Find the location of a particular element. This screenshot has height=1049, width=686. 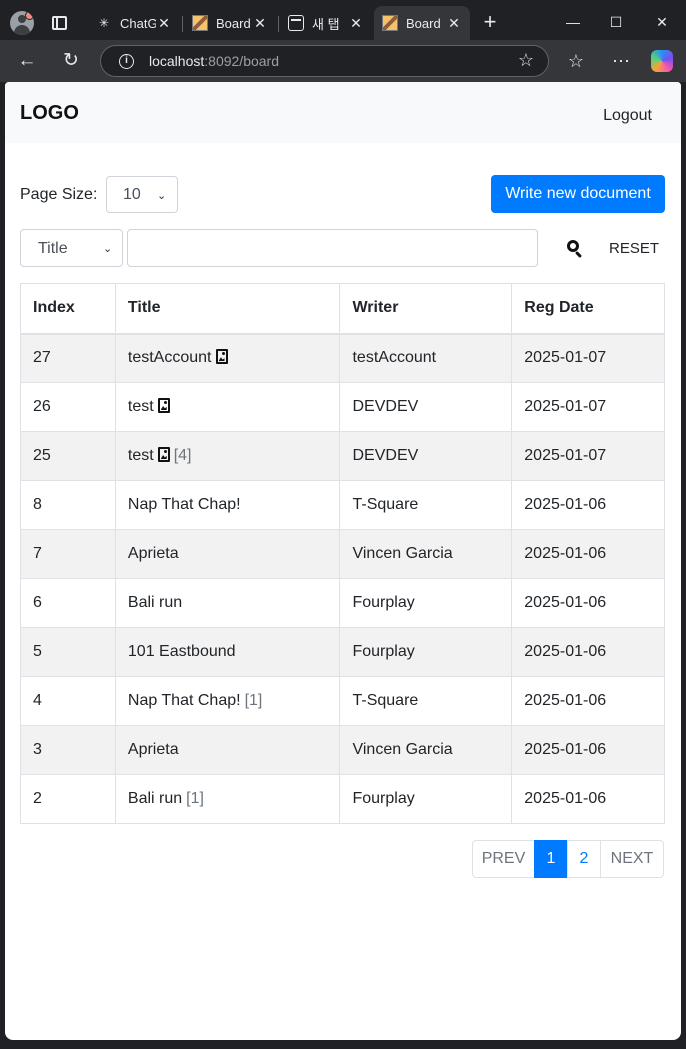

new-tab-icon is located at coordinates (296, 23).